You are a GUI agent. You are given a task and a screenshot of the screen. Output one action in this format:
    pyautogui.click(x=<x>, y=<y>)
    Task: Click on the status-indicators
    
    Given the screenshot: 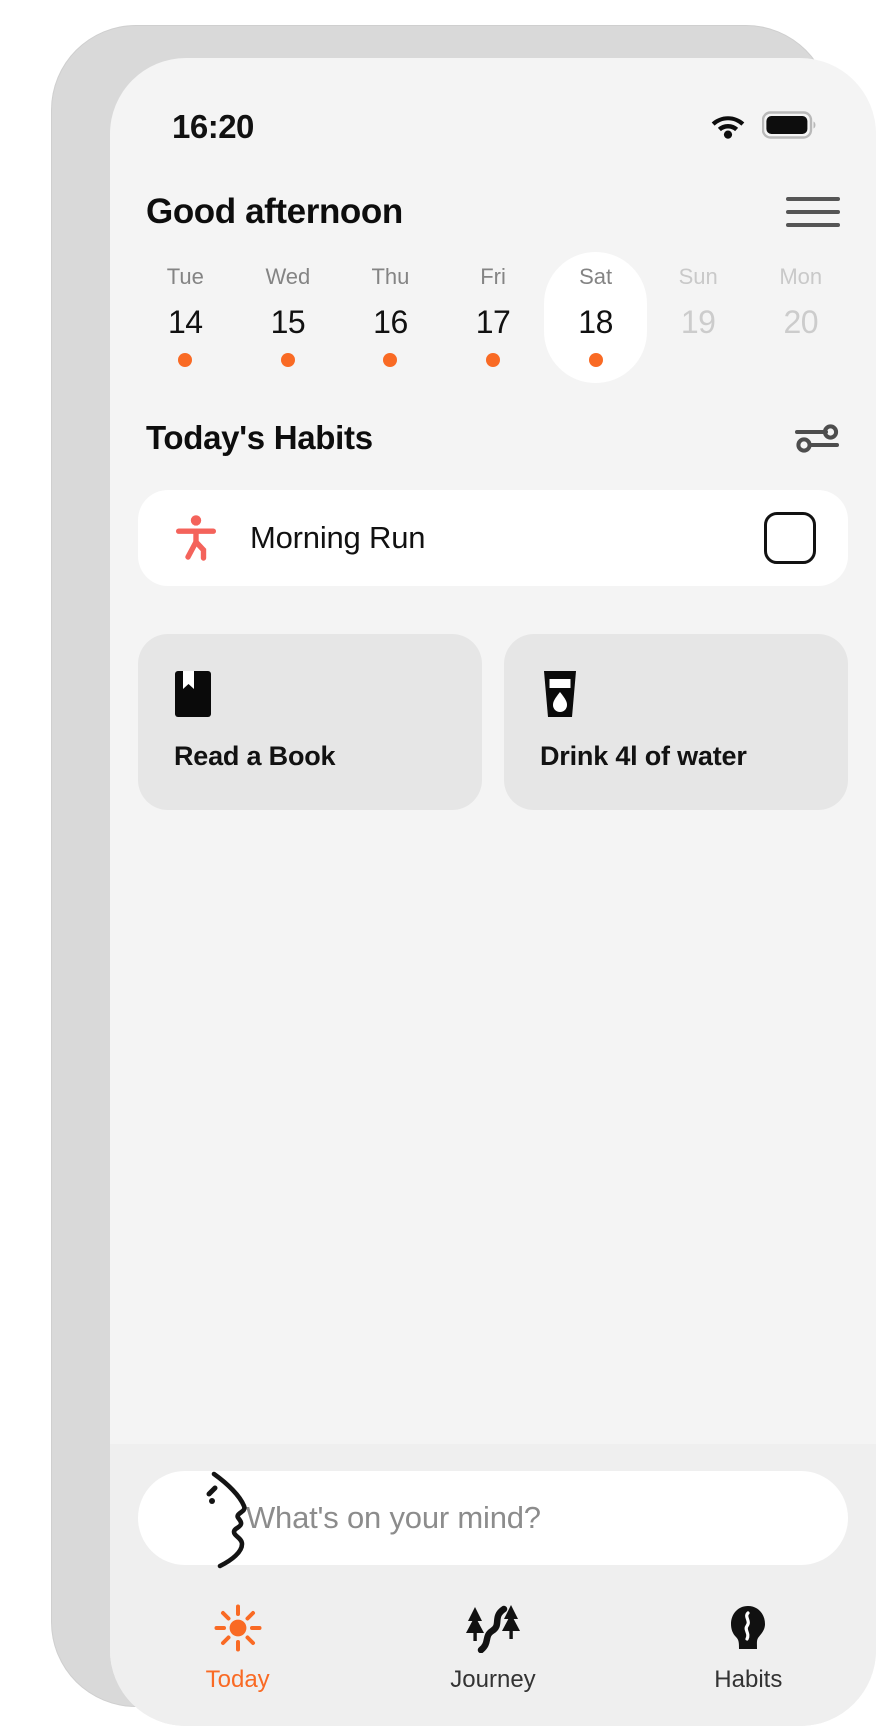 What is the action you would take?
    pyautogui.click(x=764, y=127)
    